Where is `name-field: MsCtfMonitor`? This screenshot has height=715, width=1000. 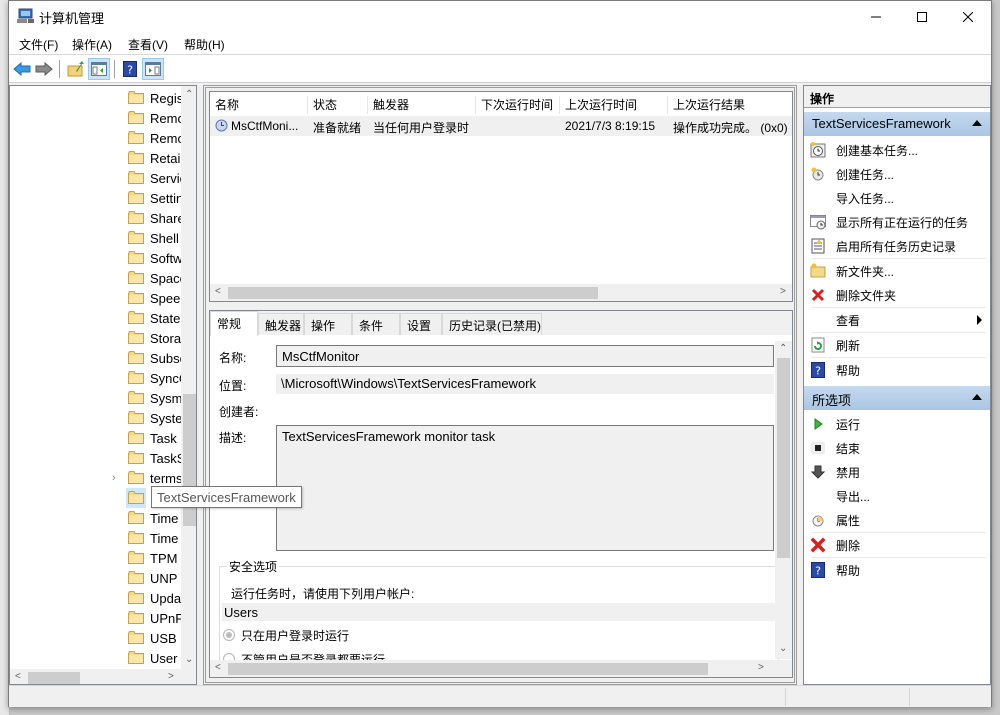 name-field: MsCtfMonitor is located at coordinates (525, 356).